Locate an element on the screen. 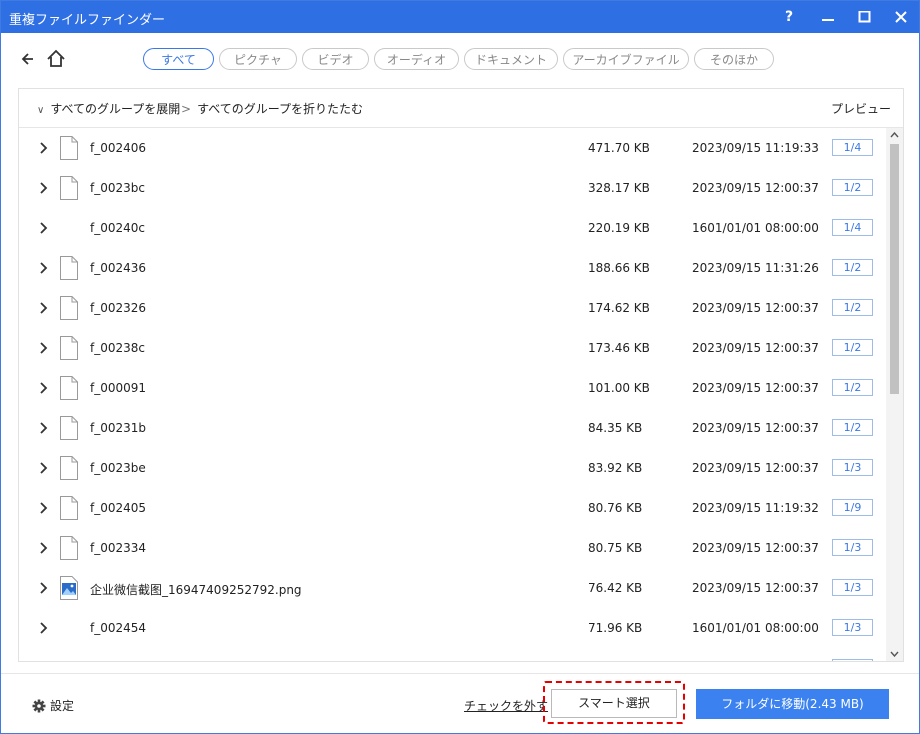  file-name: f_002326 is located at coordinates (118, 308).